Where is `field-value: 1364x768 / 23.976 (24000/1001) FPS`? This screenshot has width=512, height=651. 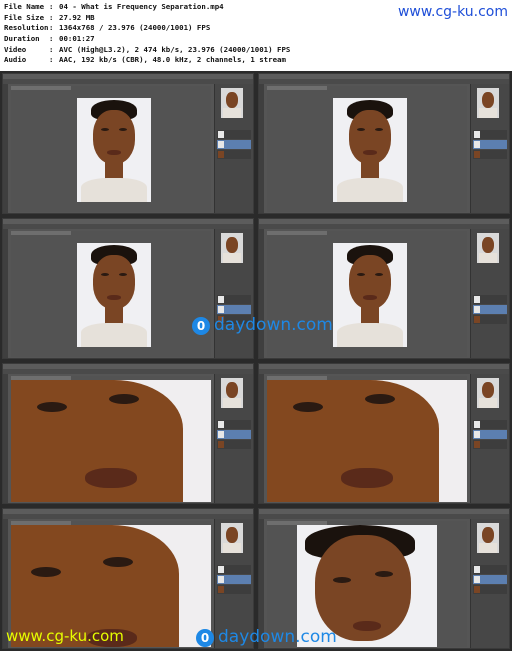 field-value: 1364x768 / 23.976 (24000/1001) FPS is located at coordinates (135, 27).